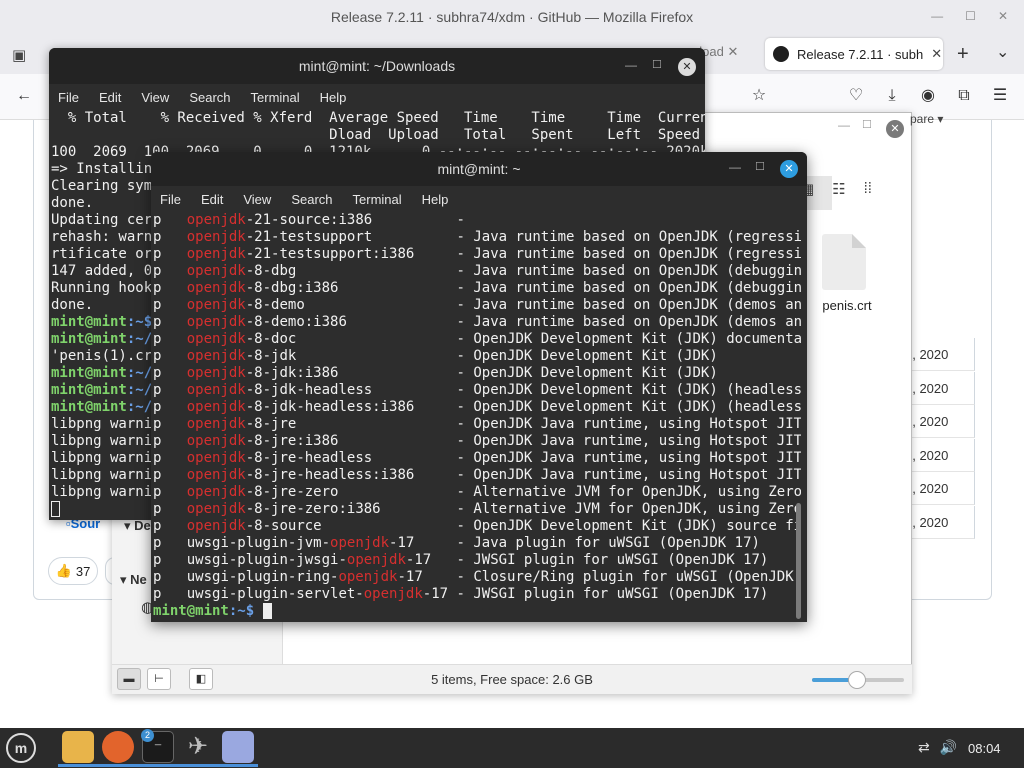 Image resolution: width=1024 pixels, height=768 pixels. I want to click on pocket-icon: ♡, so click(856, 96).